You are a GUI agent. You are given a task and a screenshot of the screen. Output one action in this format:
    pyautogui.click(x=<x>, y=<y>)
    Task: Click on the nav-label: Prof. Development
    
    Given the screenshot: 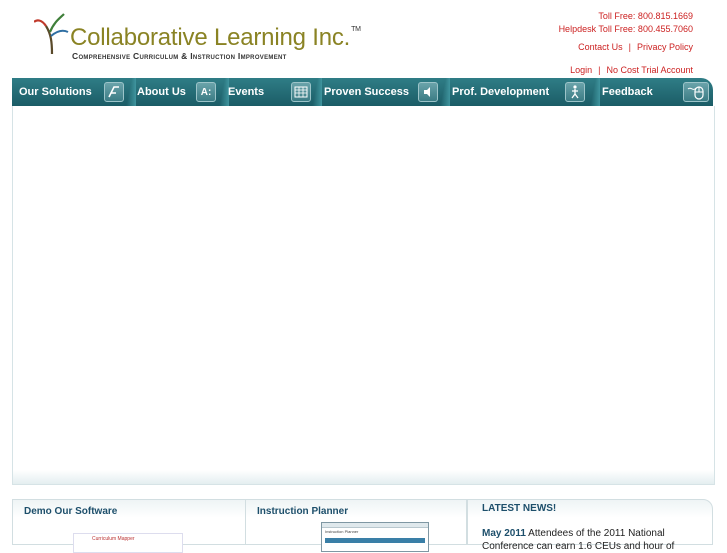 What is the action you would take?
    pyautogui.click(x=501, y=92)
    